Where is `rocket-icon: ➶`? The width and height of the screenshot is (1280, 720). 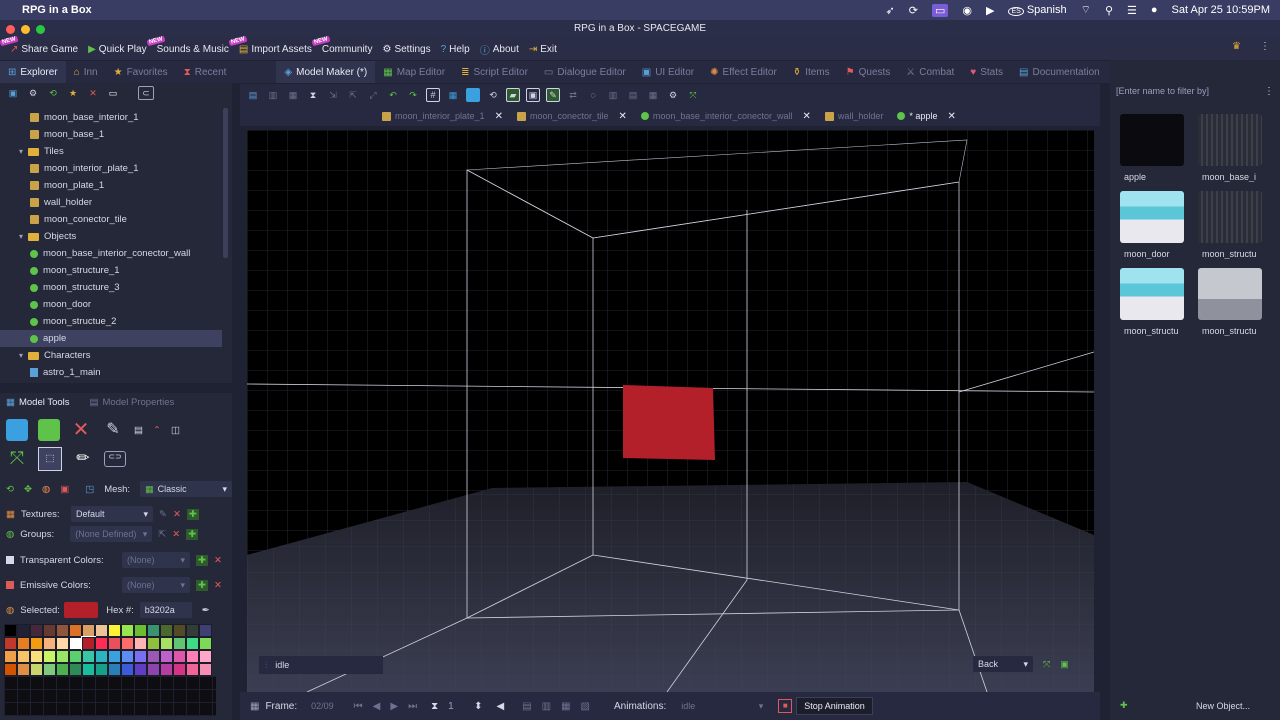 rocket-icon: ➶ is located at coordinates (890, 10).